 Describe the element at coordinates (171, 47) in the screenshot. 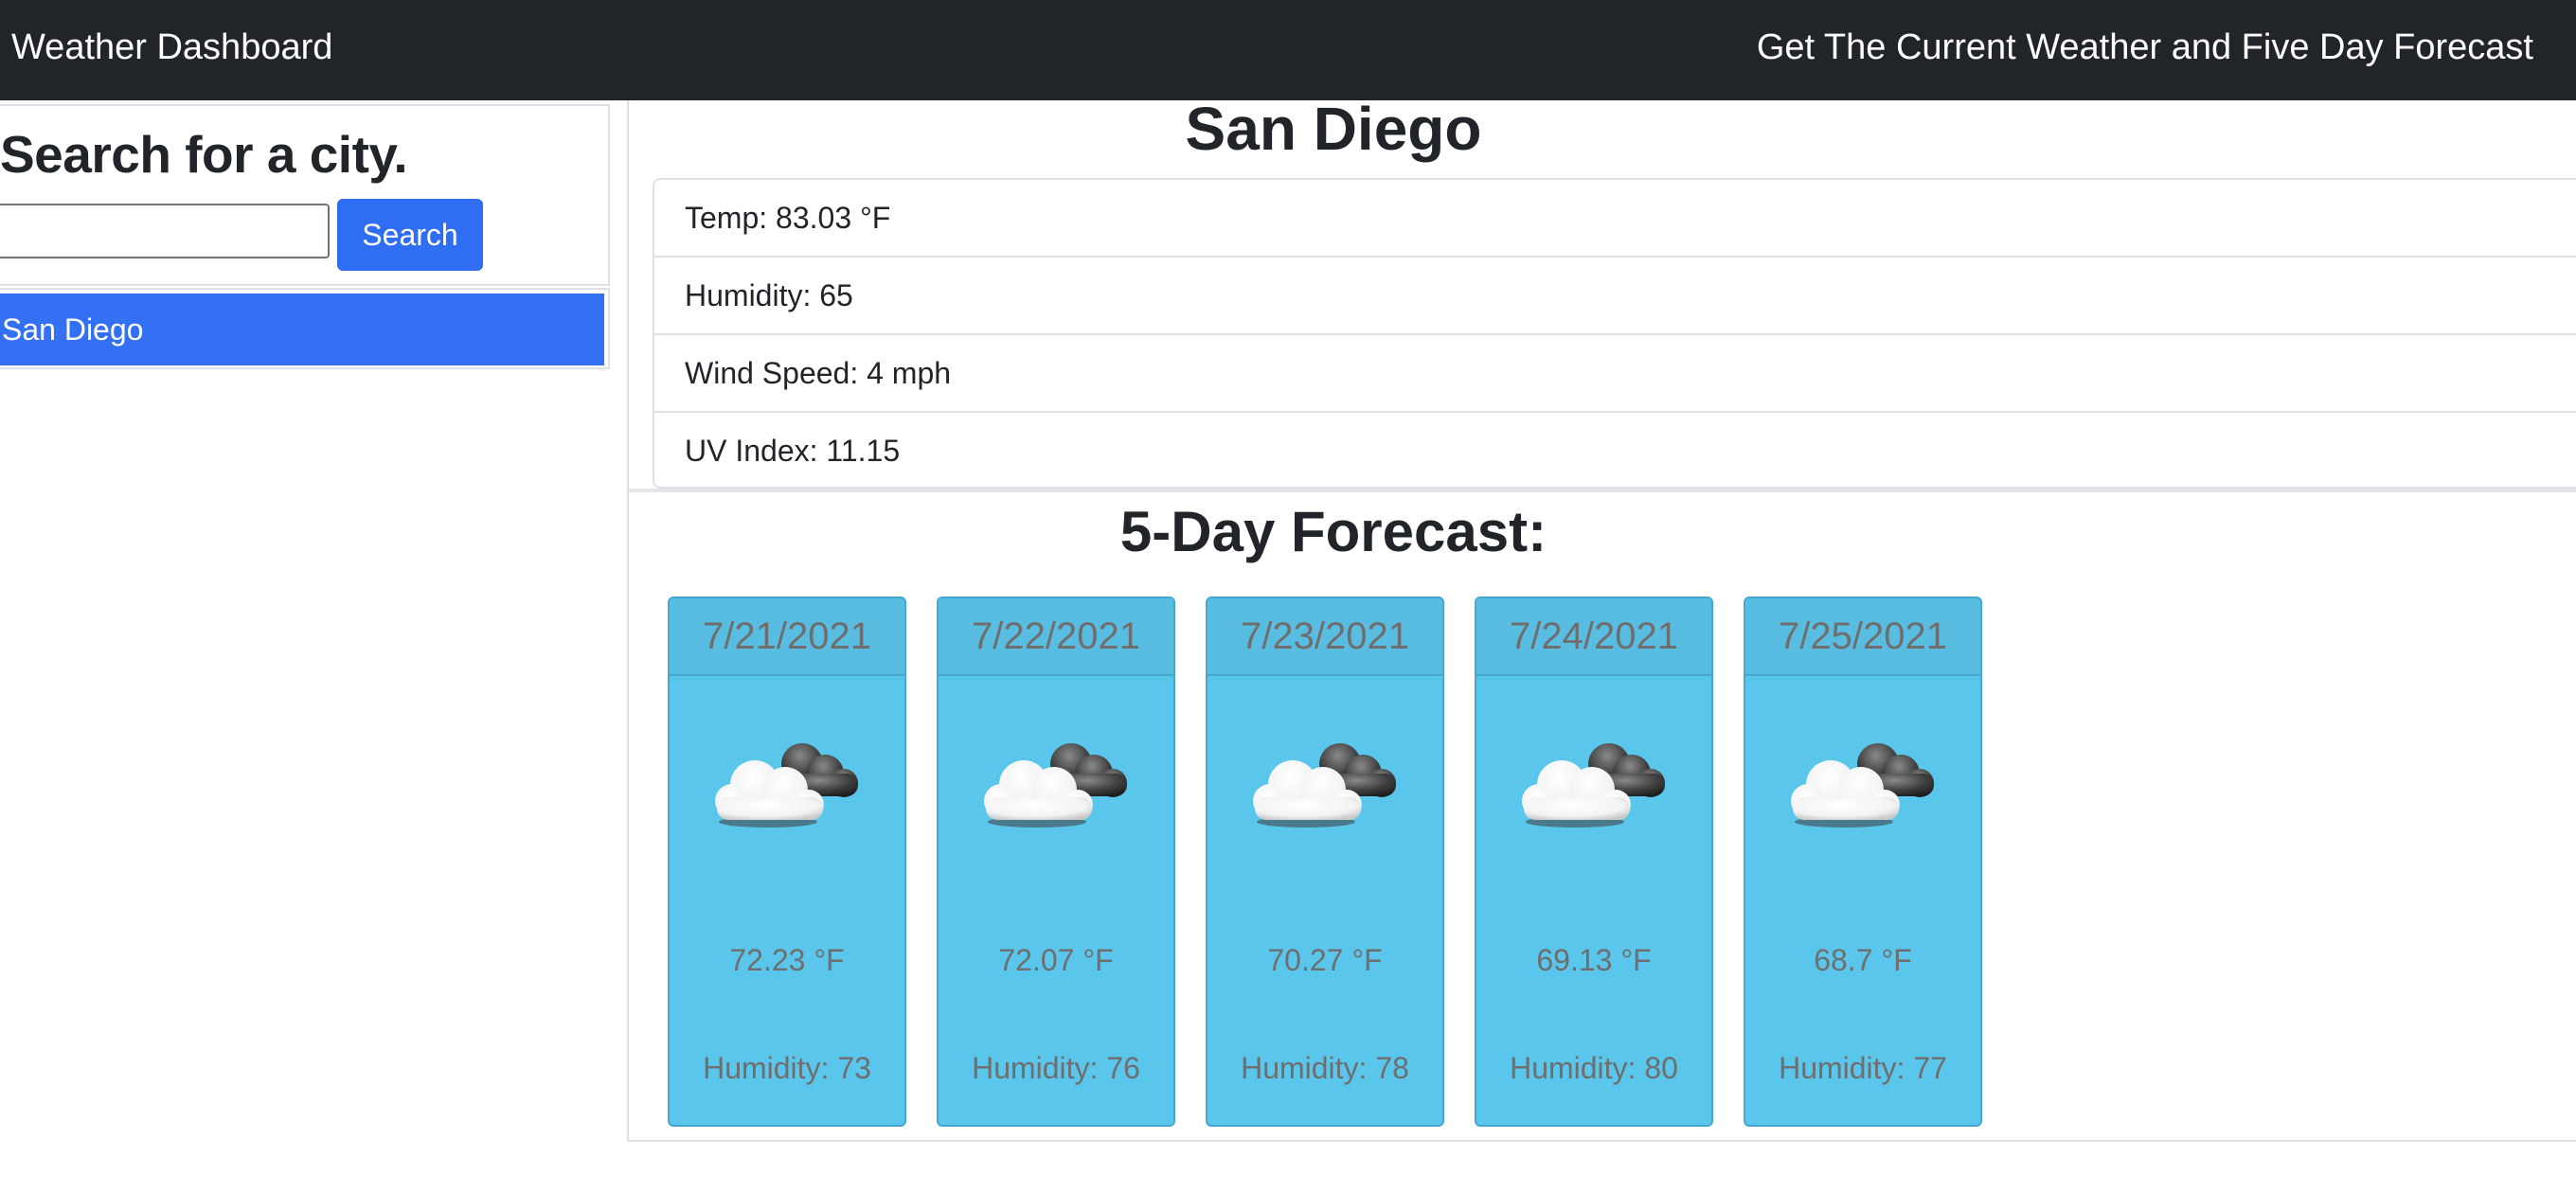

I see `navbar-brand: Weather Dashboard` at that location.